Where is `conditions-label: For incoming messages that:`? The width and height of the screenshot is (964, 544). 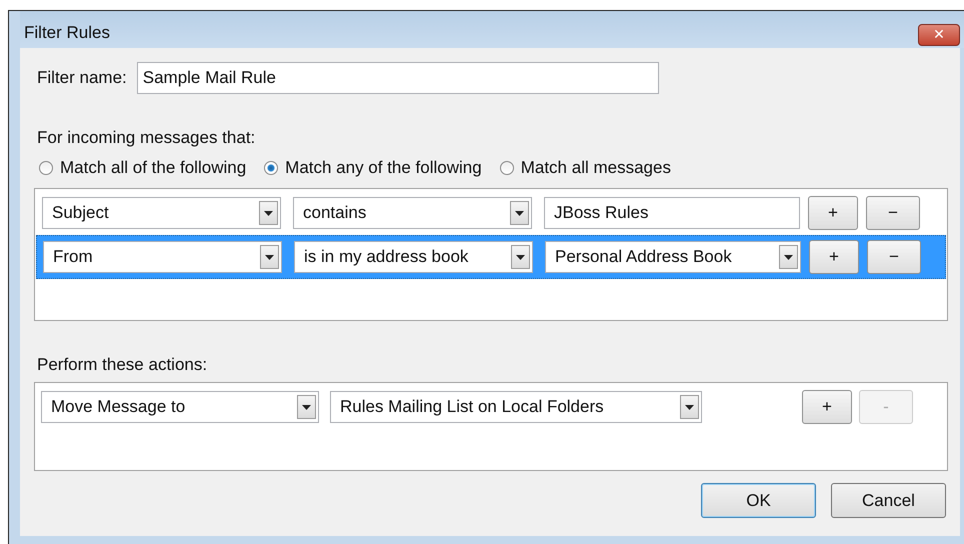 conditions-label: For incoming messages that: is located at coordinates (146, 138).